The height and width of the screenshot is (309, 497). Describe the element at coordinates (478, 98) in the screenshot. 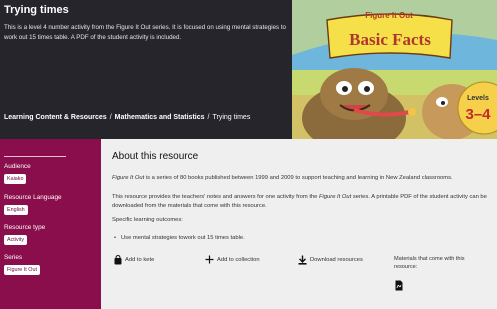

I see `levels-label: Levels` at that location.